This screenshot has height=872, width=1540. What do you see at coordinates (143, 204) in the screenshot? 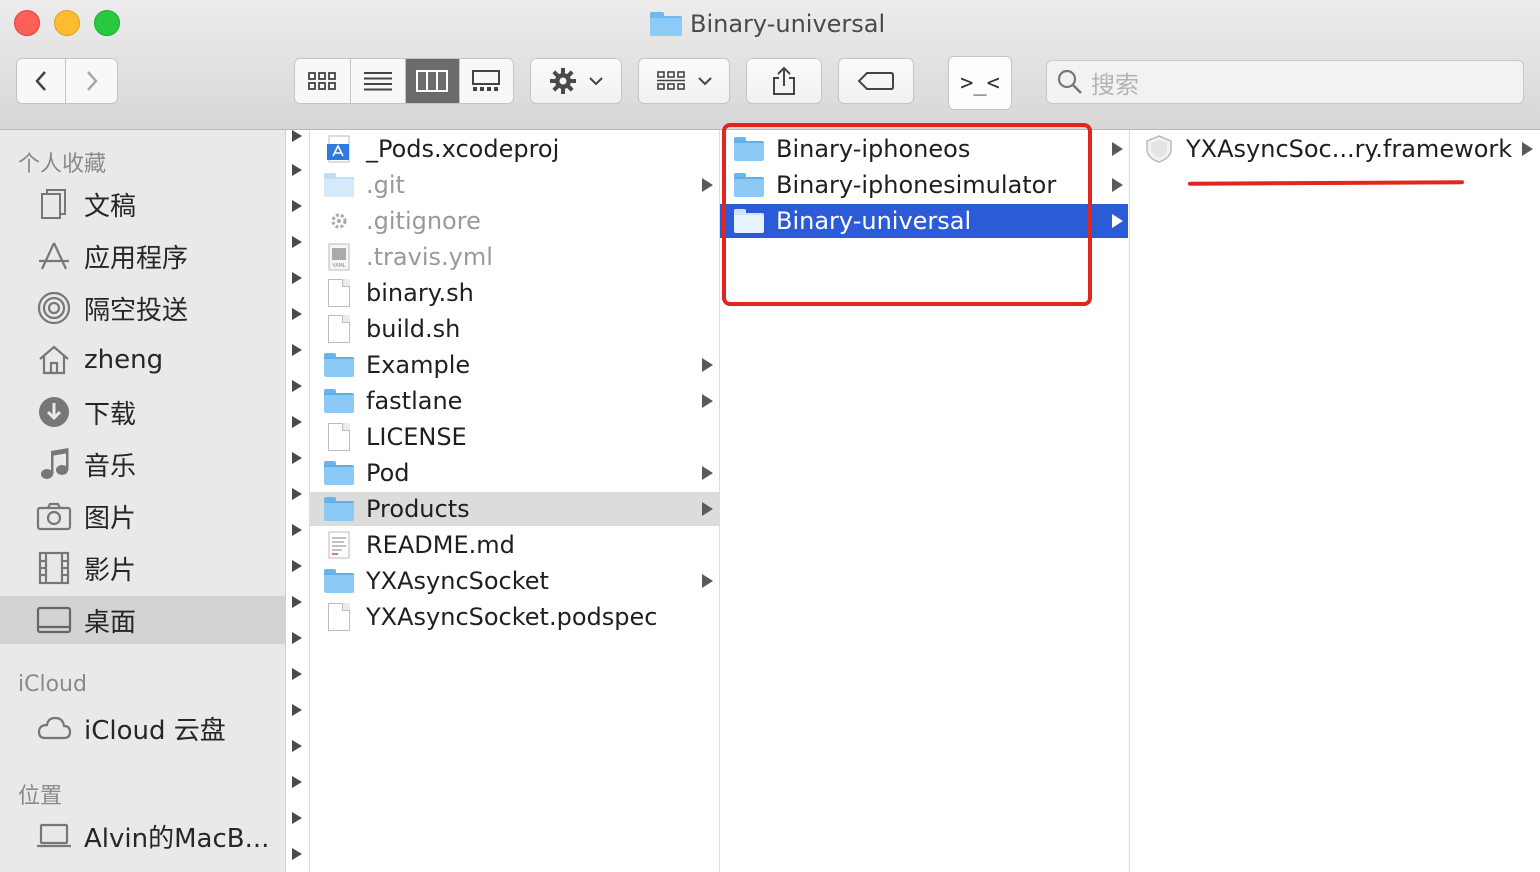
I see `sidebar-item-documents: 文稿` at bounding box center [143, 204].